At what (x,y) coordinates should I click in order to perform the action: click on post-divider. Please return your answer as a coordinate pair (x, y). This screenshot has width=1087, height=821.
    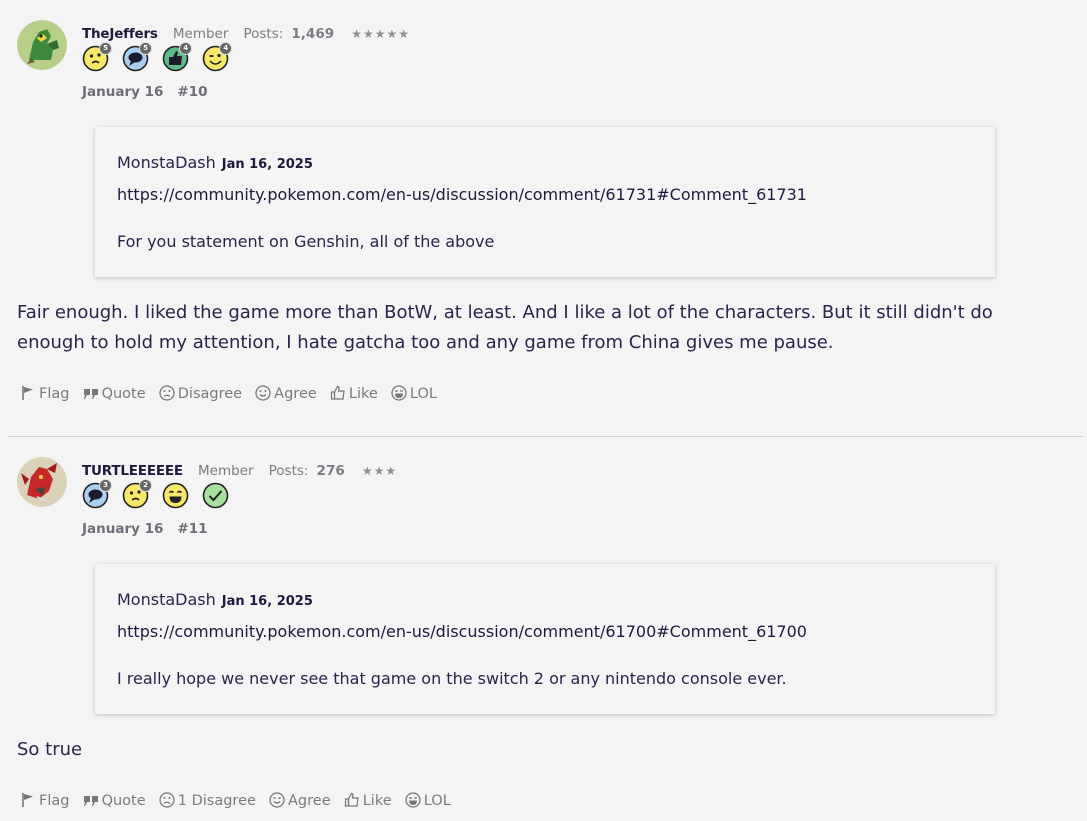
    Looking at the image, I should click on (545, 436).